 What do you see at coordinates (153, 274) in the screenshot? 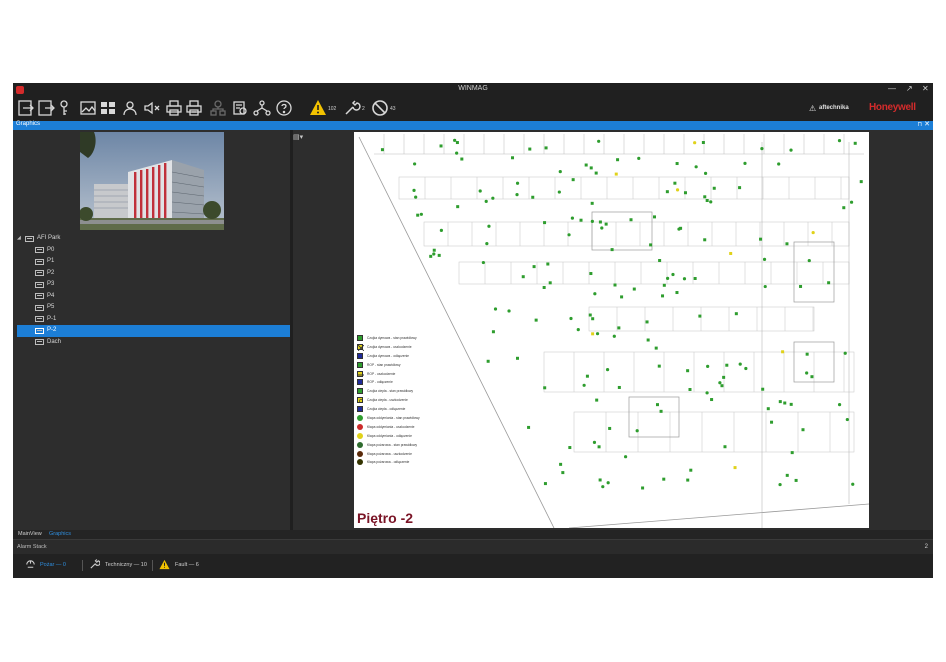
I see `tree-item-p2: P2` at bounding box center [153, 274].